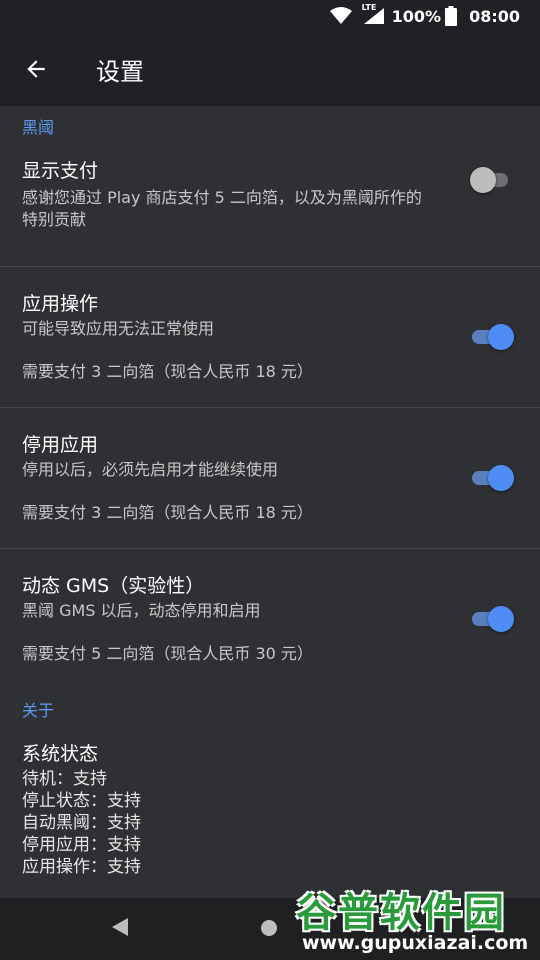 The width and height of the screenshot is (540, 960). I want to click on page-title: 设置, so click(120, 71).